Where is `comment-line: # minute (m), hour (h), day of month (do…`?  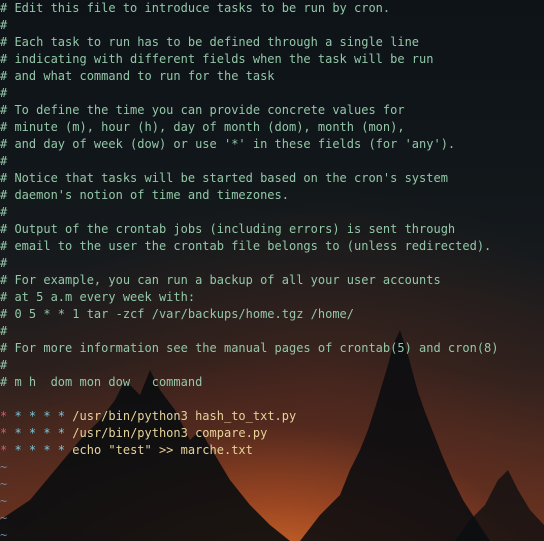 comment-line: # minute (m), hour (h), day of month (do… is located at coordinates (202, 127).